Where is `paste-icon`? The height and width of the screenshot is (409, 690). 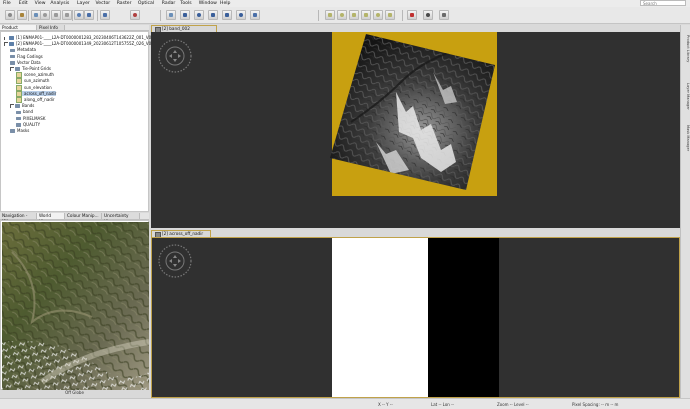 paste-icon is located at coordinates (67, 15).